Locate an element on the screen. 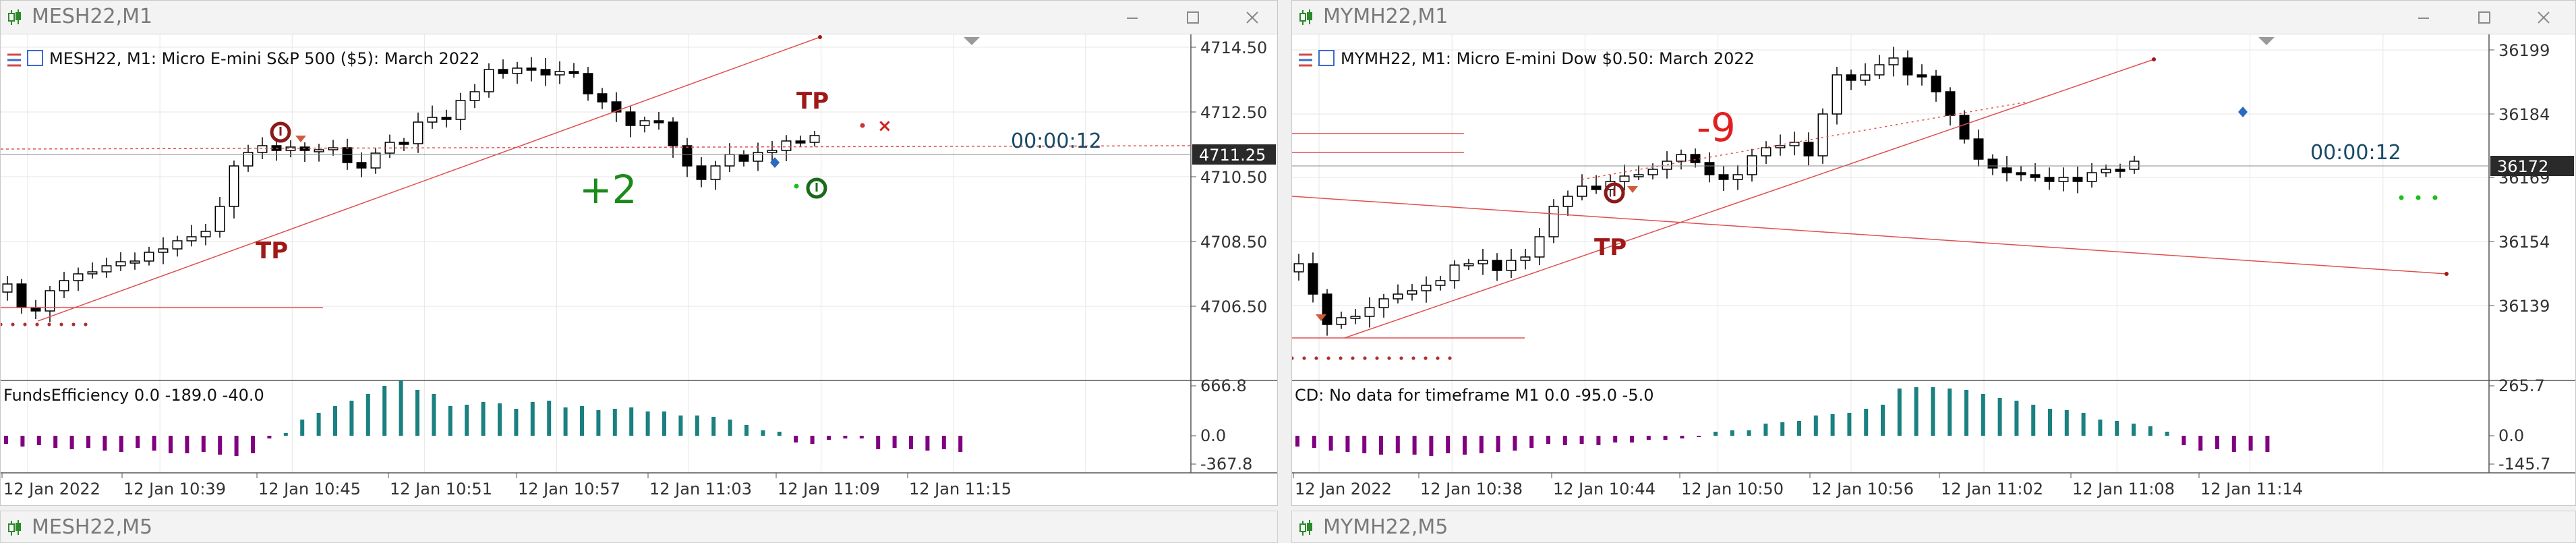 The image size is (2576, 543). minimized-window-mes-m5: MESH22,M5 is located at coordinates (639, 527).